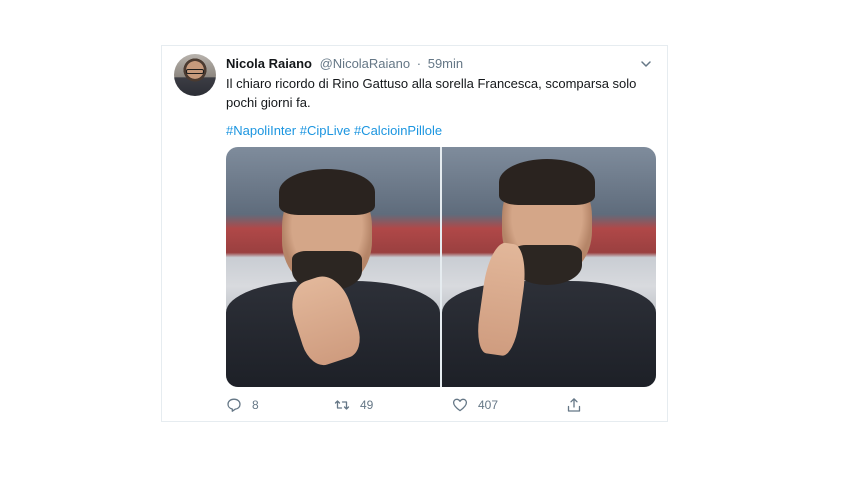 This screenshot has width=854, height=480. What do you see at coordinates (234, 405) in the screenshot?
I see `reply-icon` at bounding box center [234, 405].